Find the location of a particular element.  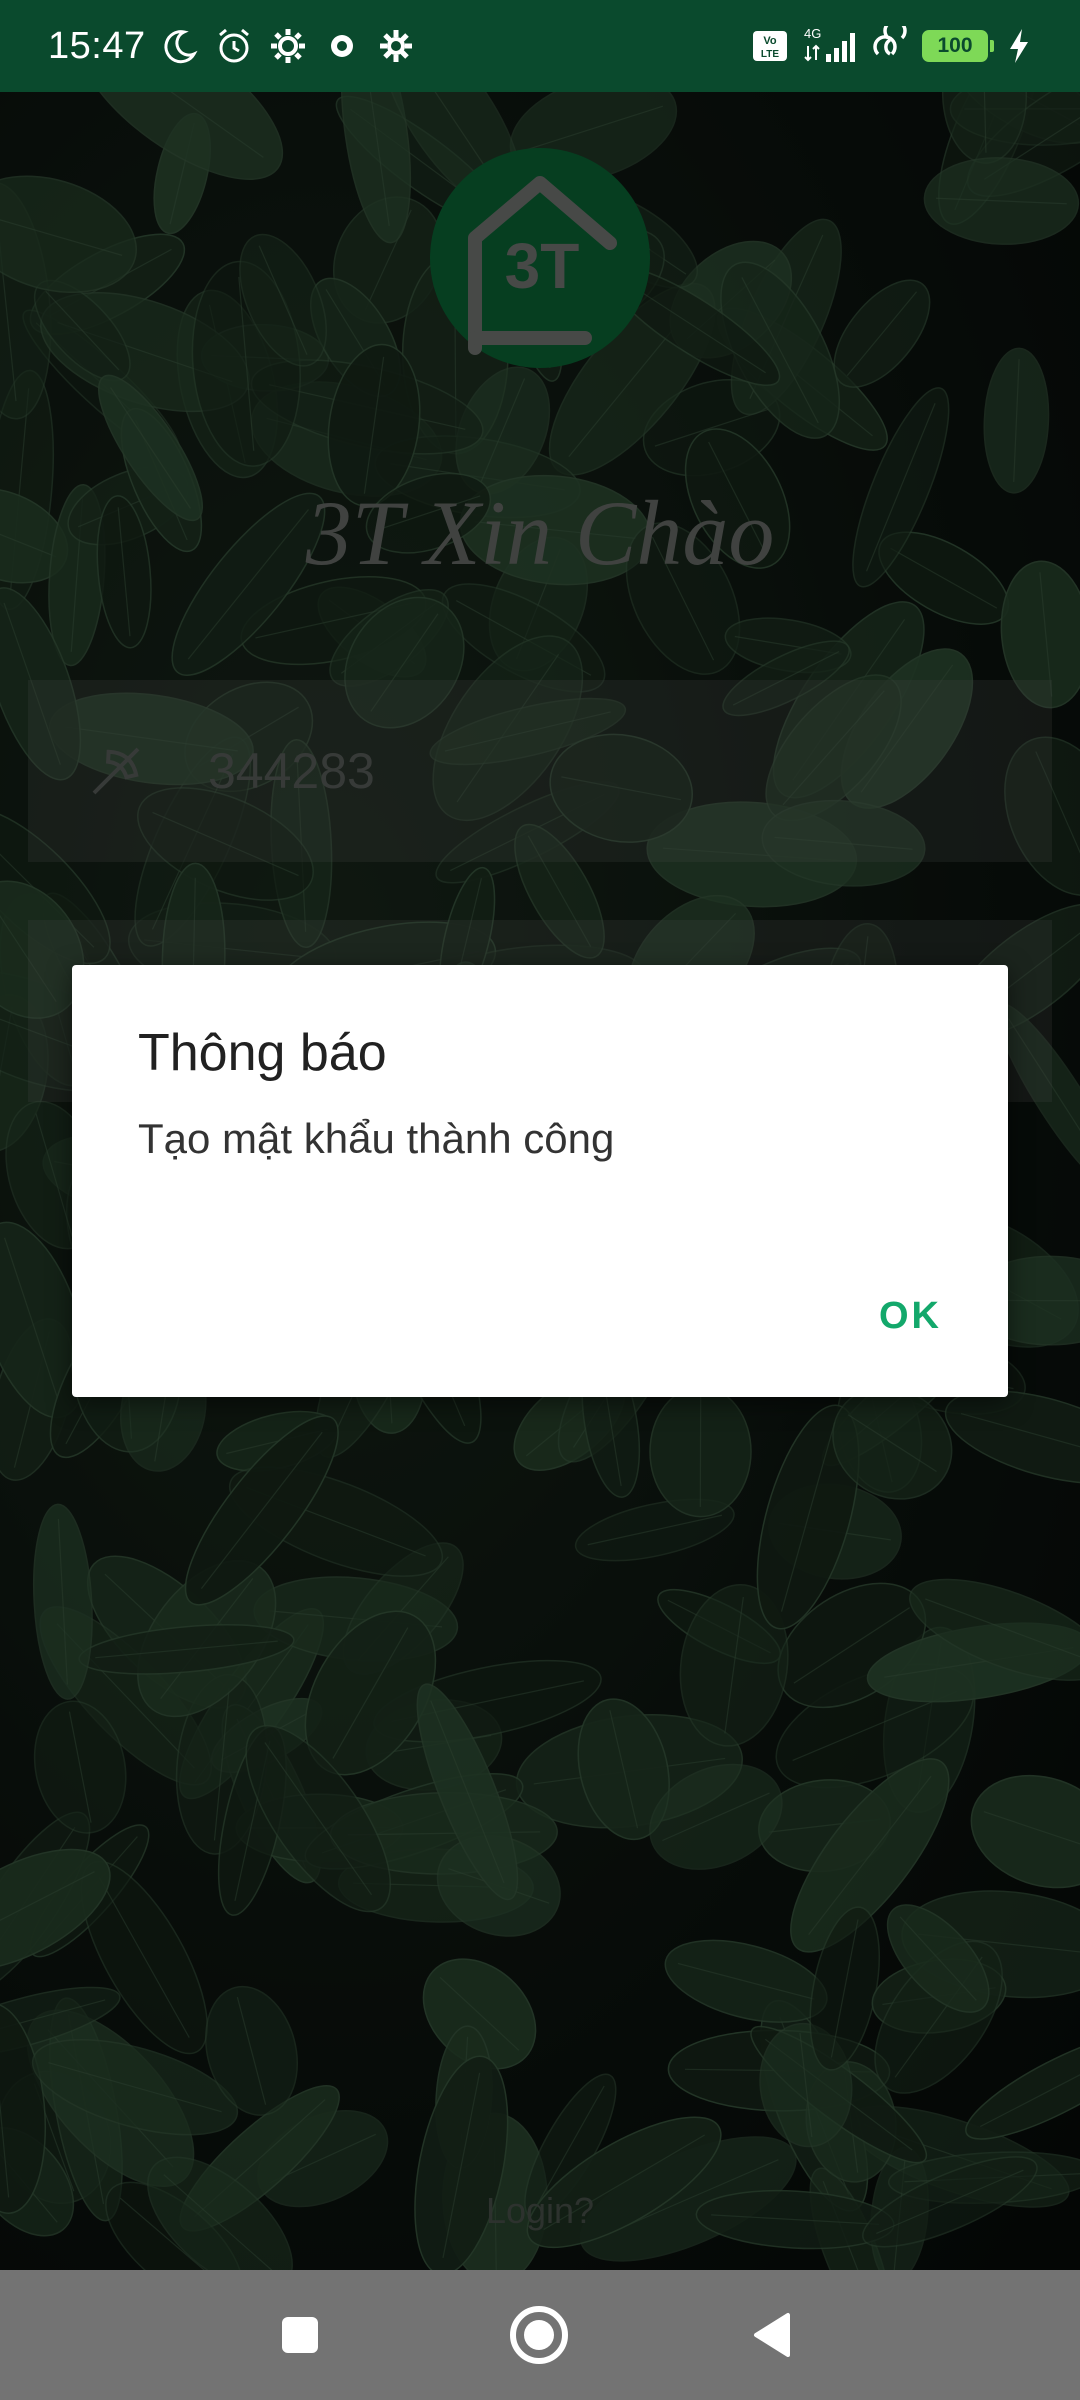

signal-icon: 4G is located at coordinates (830, 46).